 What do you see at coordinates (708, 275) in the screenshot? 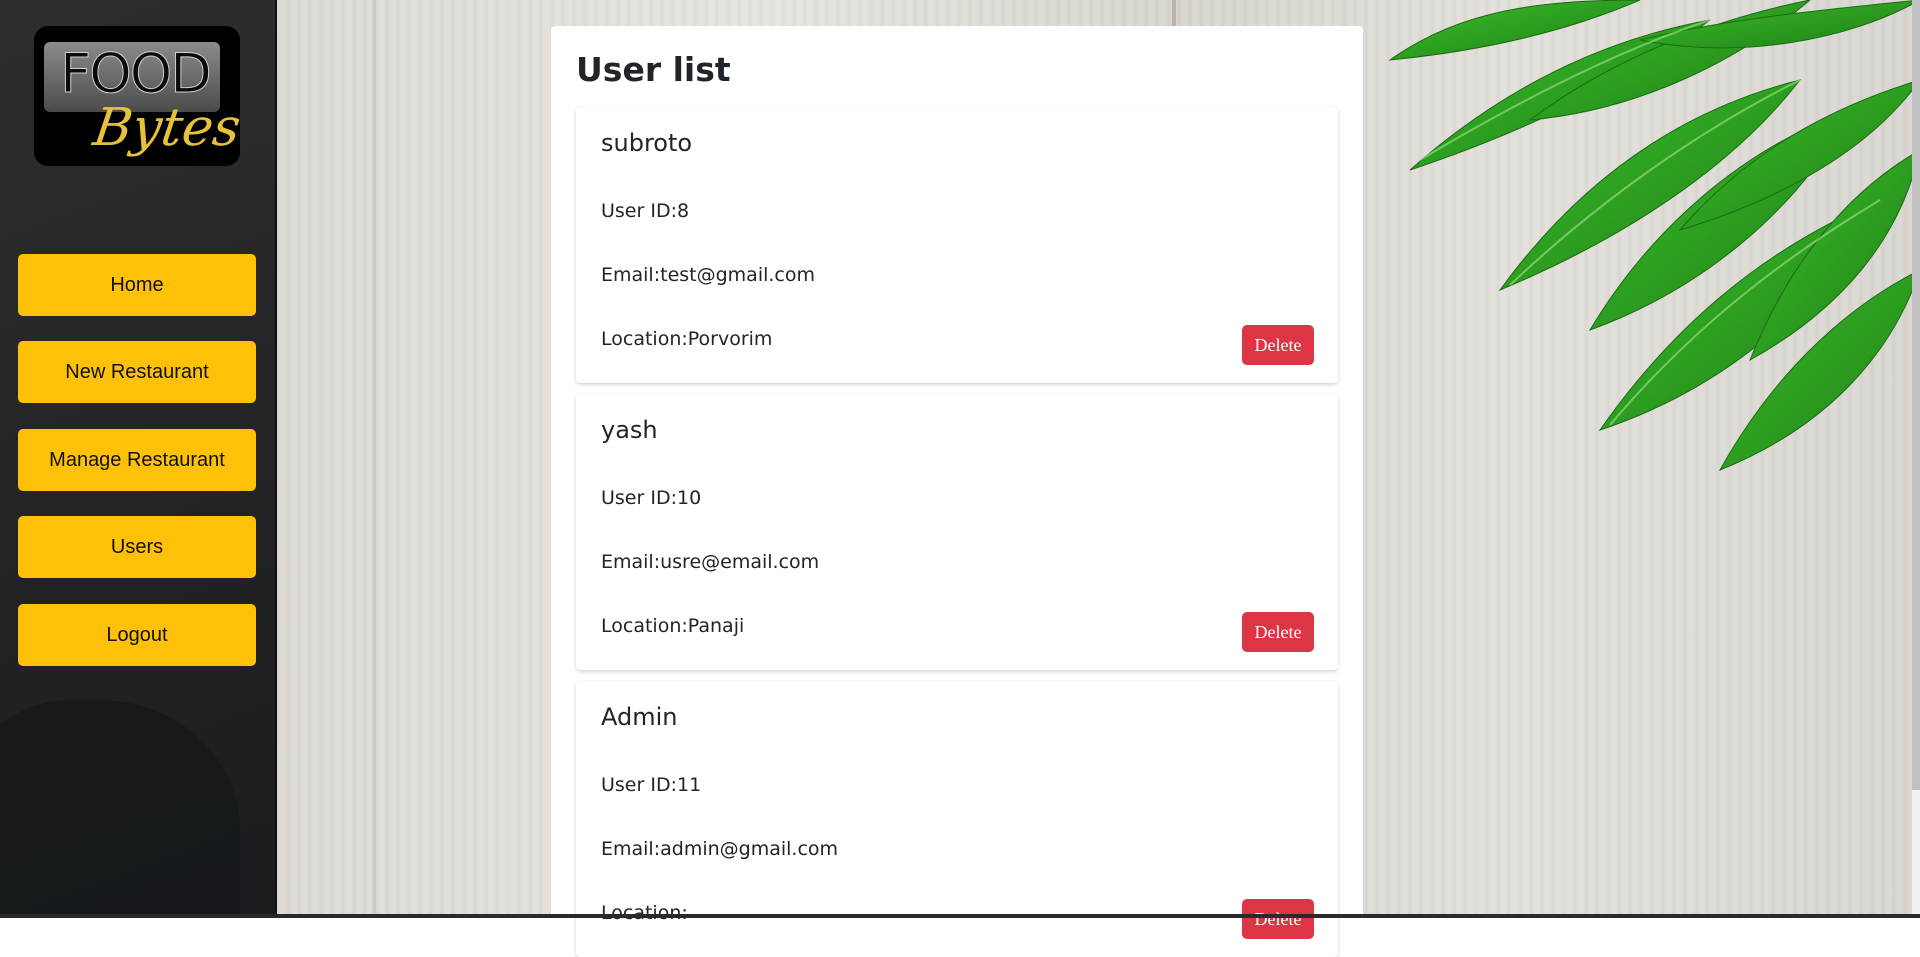
I see `user-email: Email:test@gmail.com` at bounding box center [708, 275].